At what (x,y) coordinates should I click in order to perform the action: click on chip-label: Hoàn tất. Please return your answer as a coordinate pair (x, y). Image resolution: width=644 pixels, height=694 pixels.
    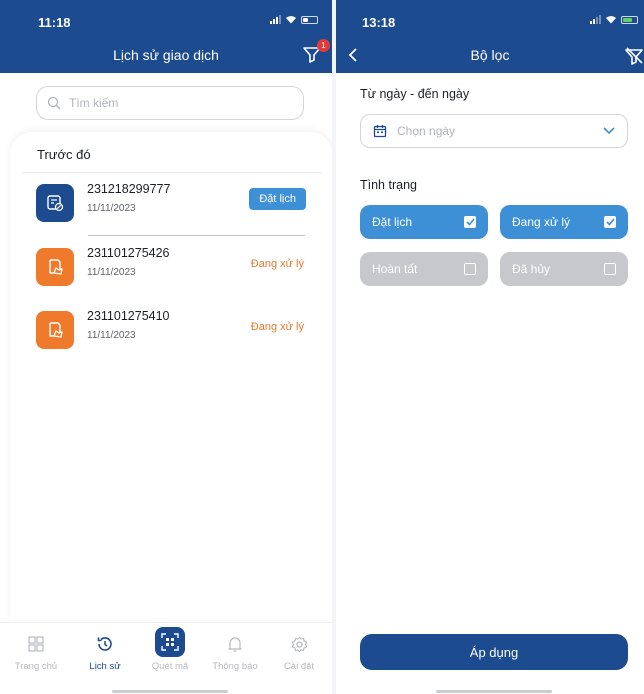
    Looking at the image, I should click on (395, 269).